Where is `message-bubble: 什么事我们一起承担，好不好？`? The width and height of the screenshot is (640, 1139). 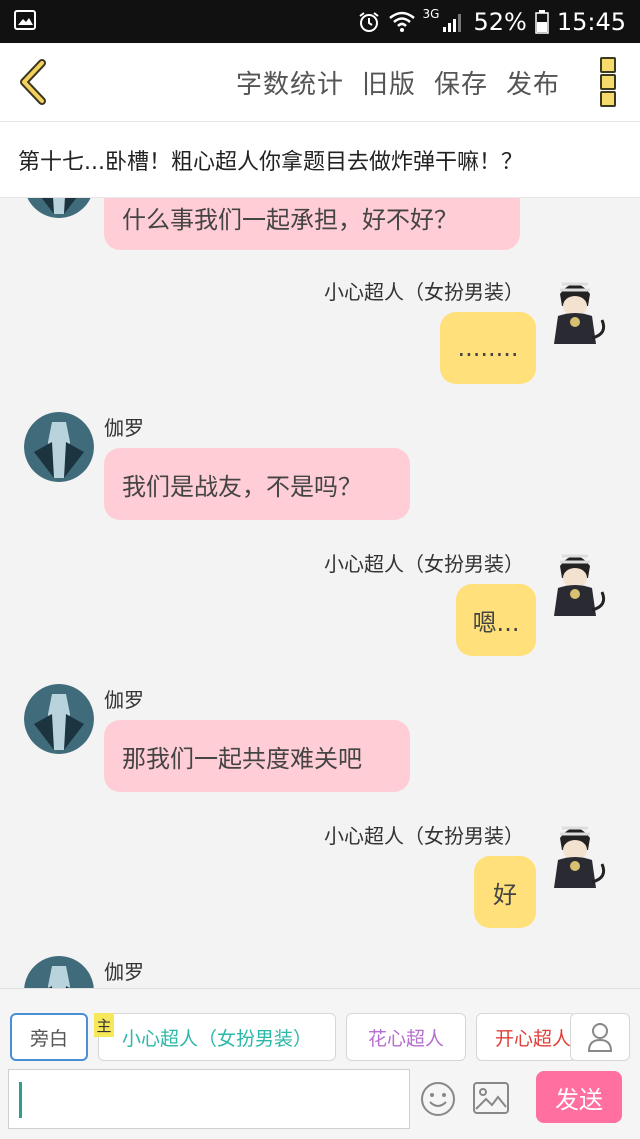
message-bubble: 什么事我们一起承担，好不好？ is located at coordinates (312, 224).